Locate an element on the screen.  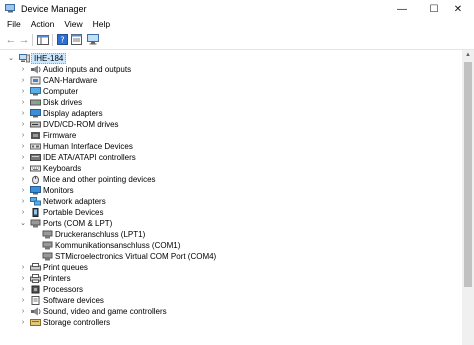
close-button: ✕ is located at coordinates (458, 9).